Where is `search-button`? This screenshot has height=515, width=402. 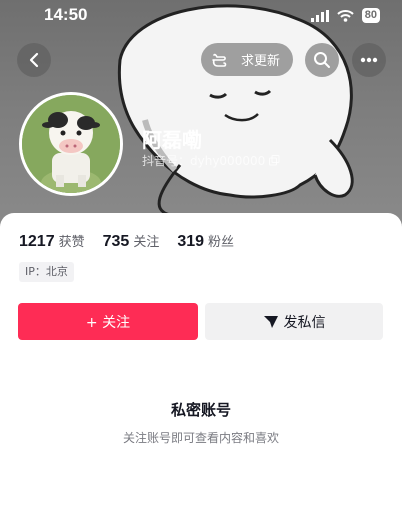 search-button is located at coordinates (322, 60).